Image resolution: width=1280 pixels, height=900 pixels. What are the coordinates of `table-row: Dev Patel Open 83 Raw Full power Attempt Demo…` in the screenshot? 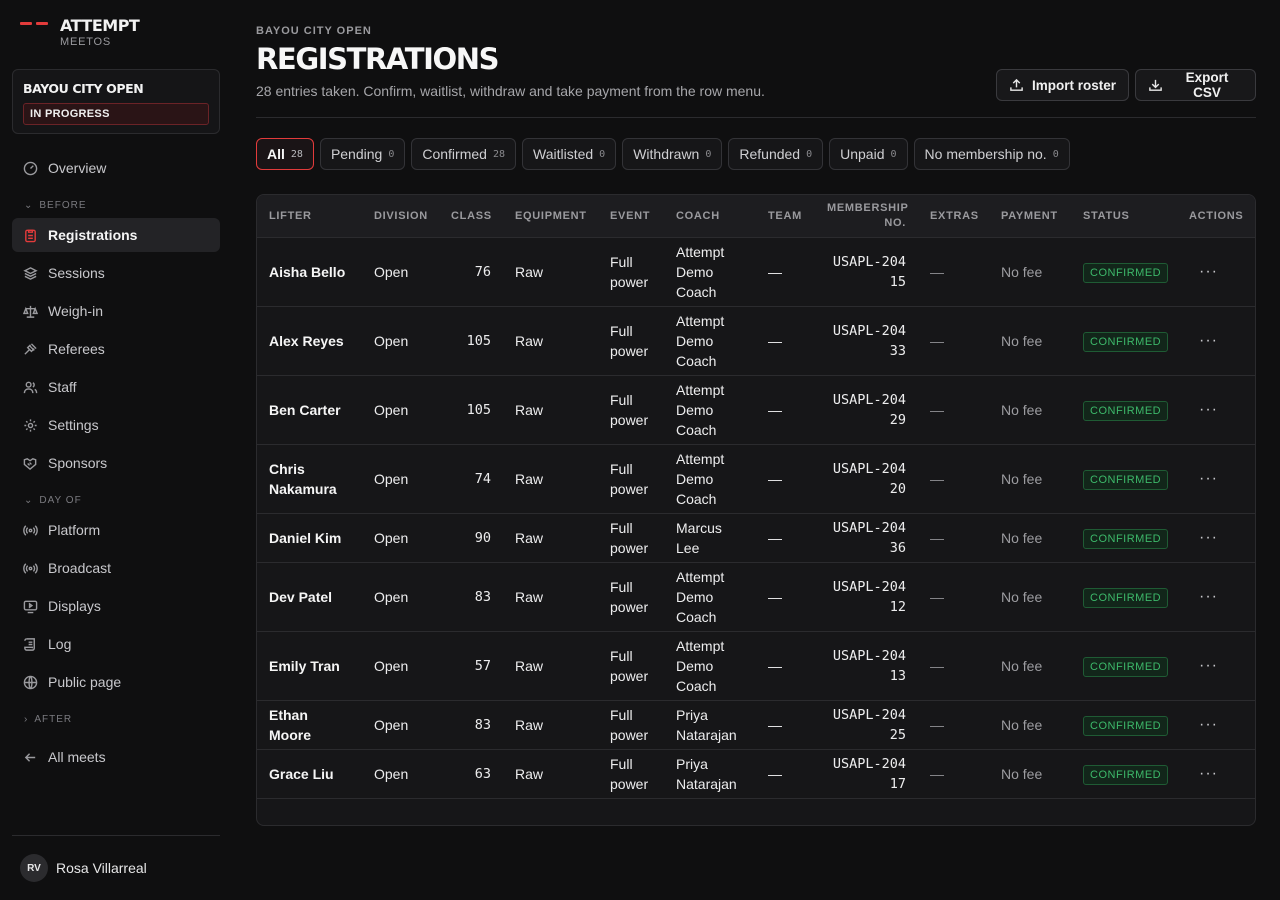 It's located at (756, 597).